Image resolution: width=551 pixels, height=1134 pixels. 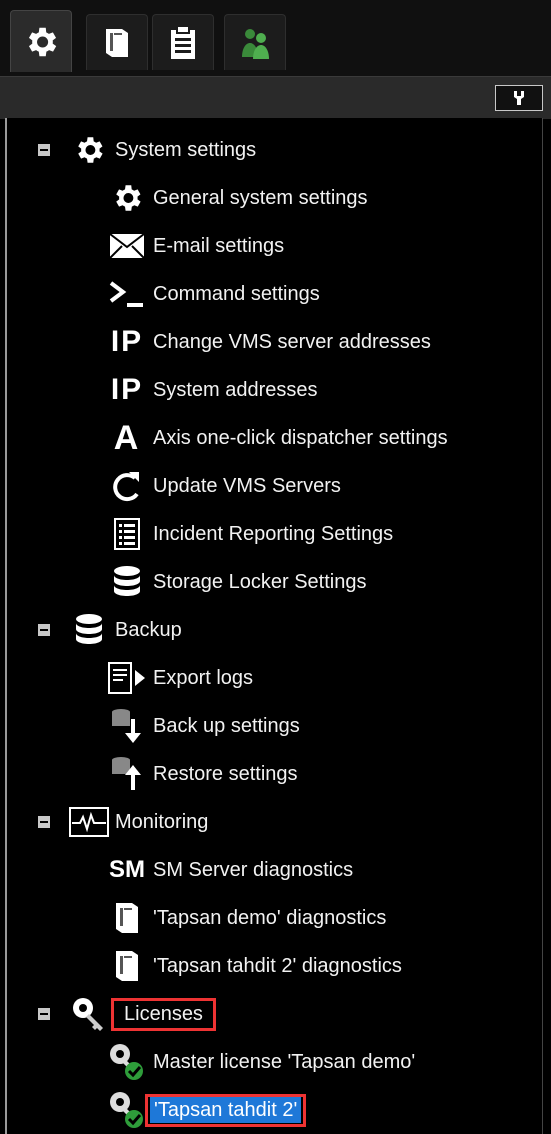 What do you see at coordinates (203, 677) in the screenshot?
I see `tree-item-label: Export logs` at bounding box center [203, 677].